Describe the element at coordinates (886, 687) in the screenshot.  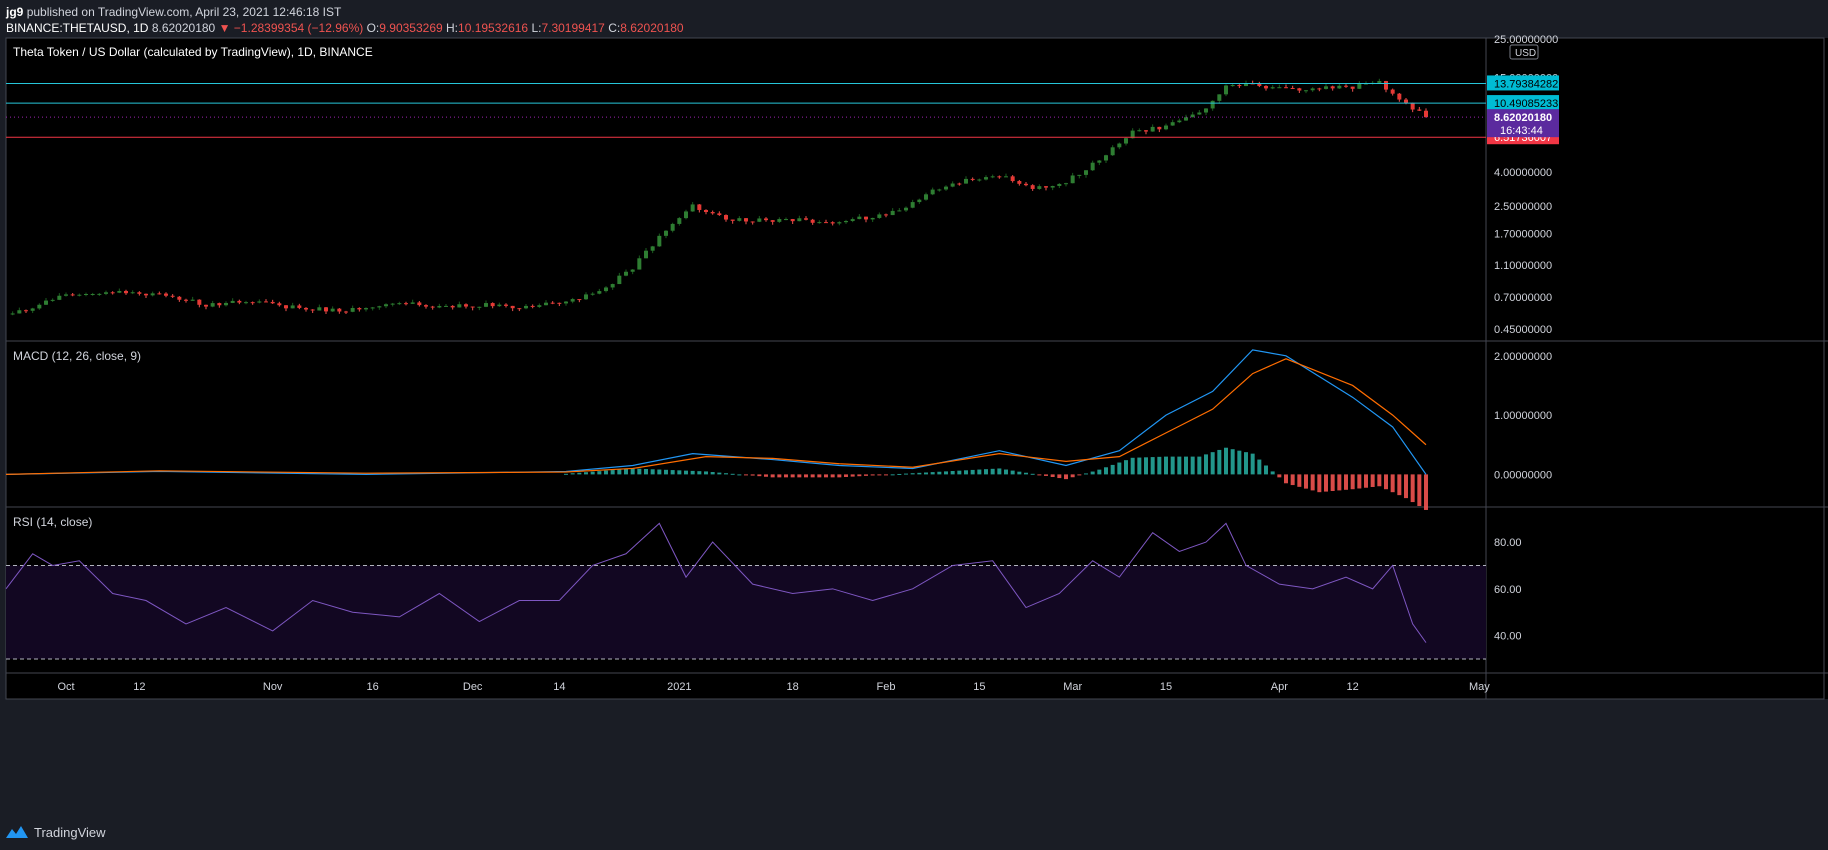
I see `time-tick-label: Feb` at that location.